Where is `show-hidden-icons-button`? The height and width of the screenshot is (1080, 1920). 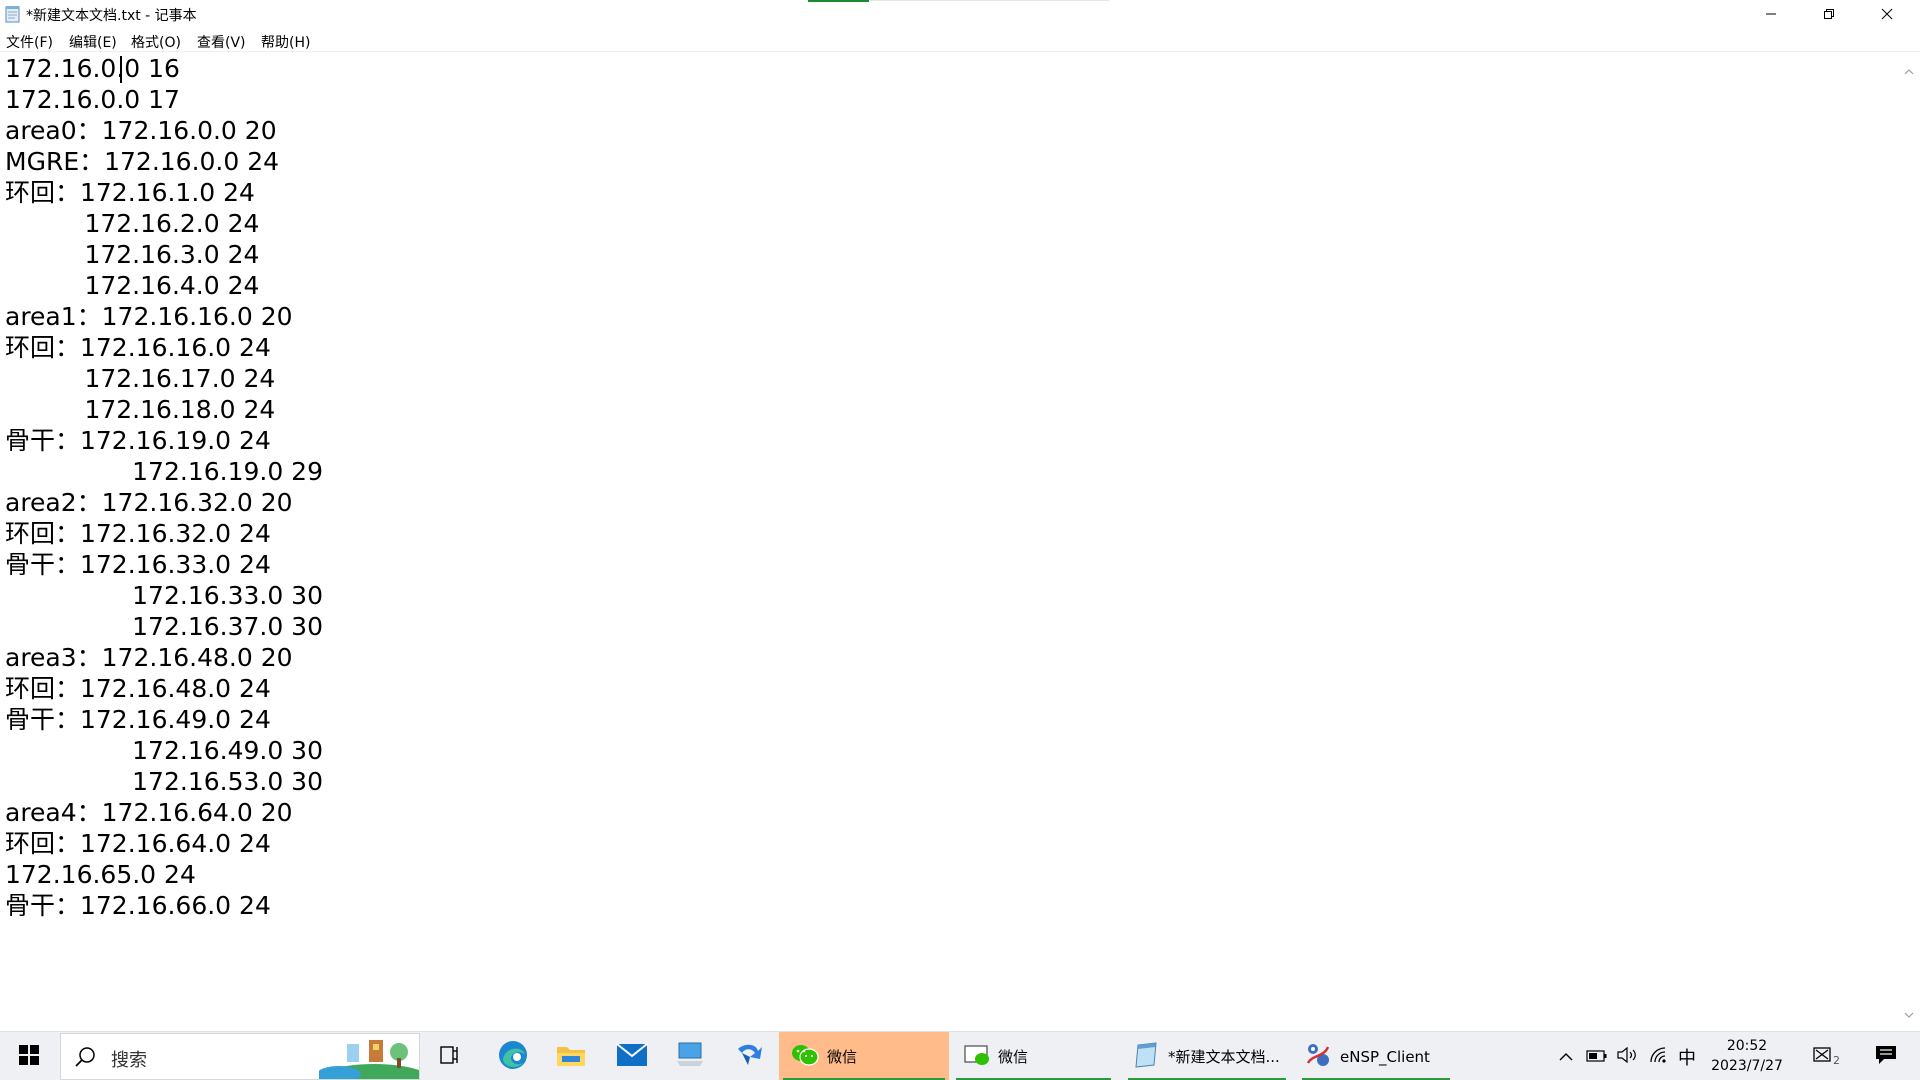 show-hidden-icons-button is located at coordinates (1566, 1056).